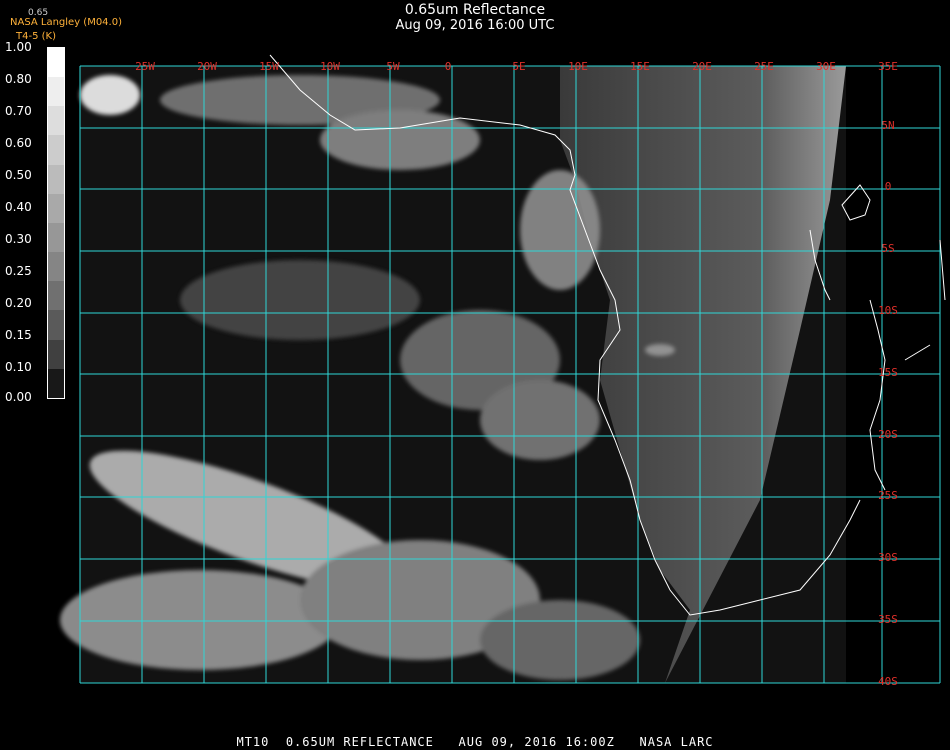 Image resolution: width=950 pixels, height=750 pixels. What do you see at coordinates (18, 47) in the screenshot?
I see `colorbar-label: 1.00` at bounding box center [18, 47].